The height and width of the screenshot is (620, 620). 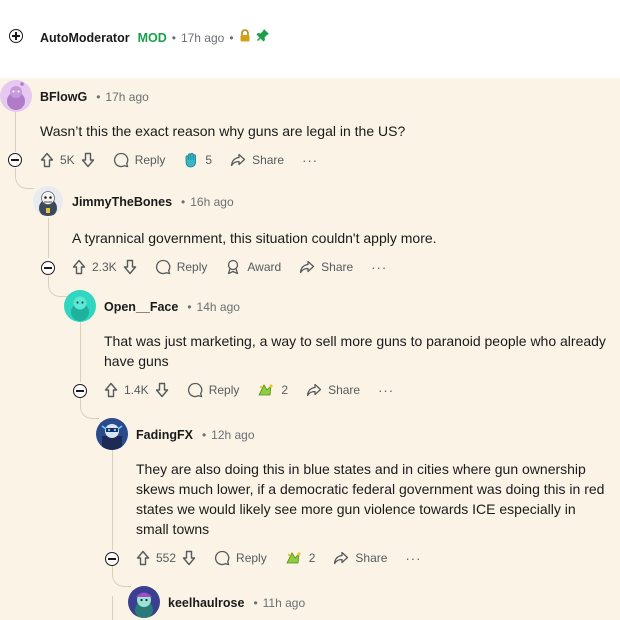 I want to click on comment-author: FadingFX, so click(x=164, y=435).